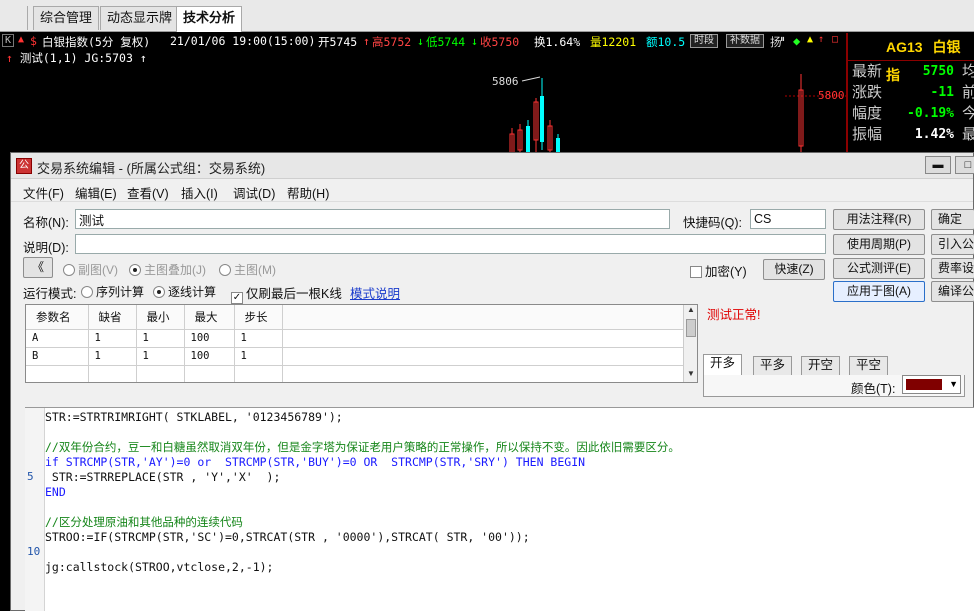 The image size is (974, 611). Describe the element at coordinates (184, 291) in the screenshot. I see `radio-per-bar: 逐线计算` at that location.